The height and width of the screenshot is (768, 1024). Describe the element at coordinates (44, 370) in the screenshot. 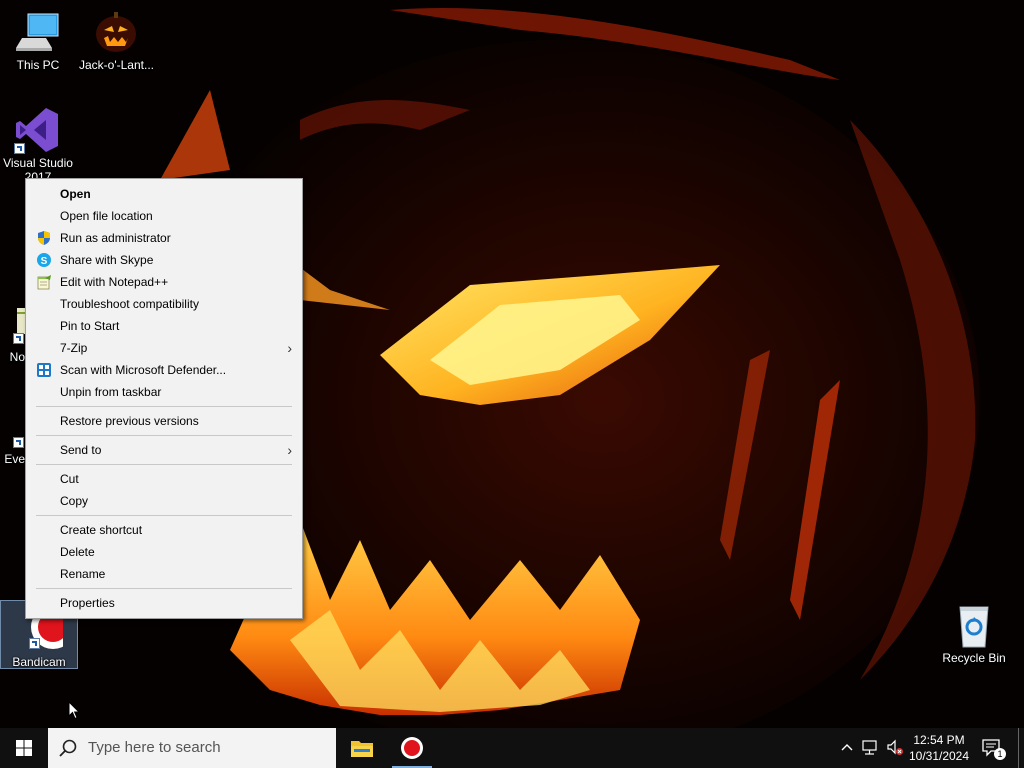

I see `defender-icon` at that location.